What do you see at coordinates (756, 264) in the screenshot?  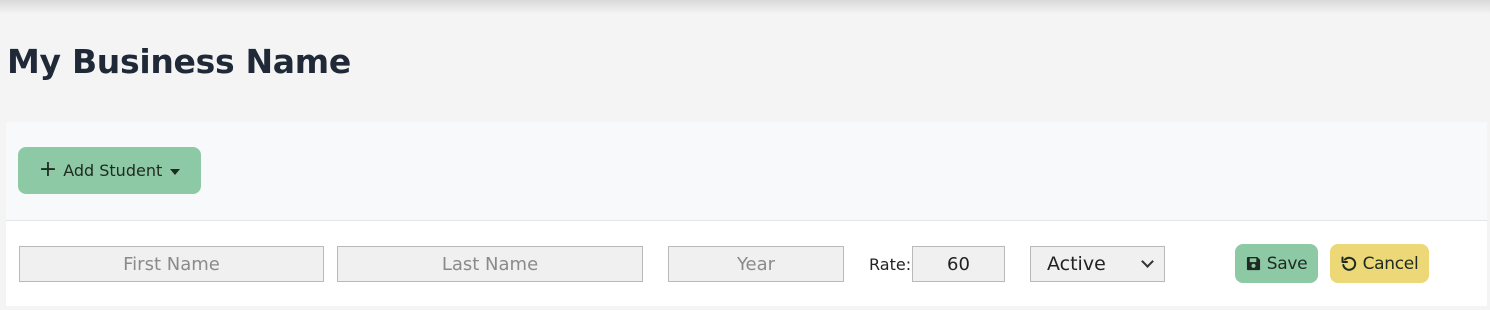 I see `year-input` at bounding box center [756, 264].